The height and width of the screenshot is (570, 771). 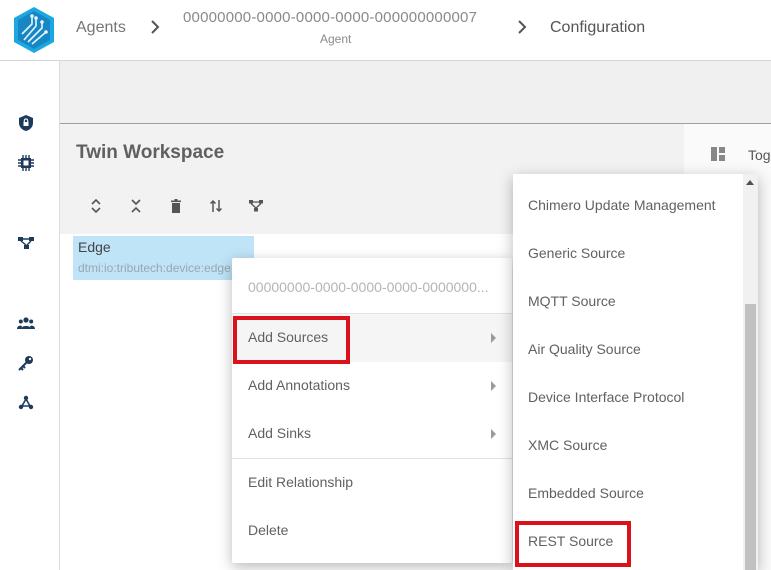 What do you see at coordinates (150, 152) in the screenshot?
I see `workspace-title: Twin Workspace` at bounding box center [150, 152].